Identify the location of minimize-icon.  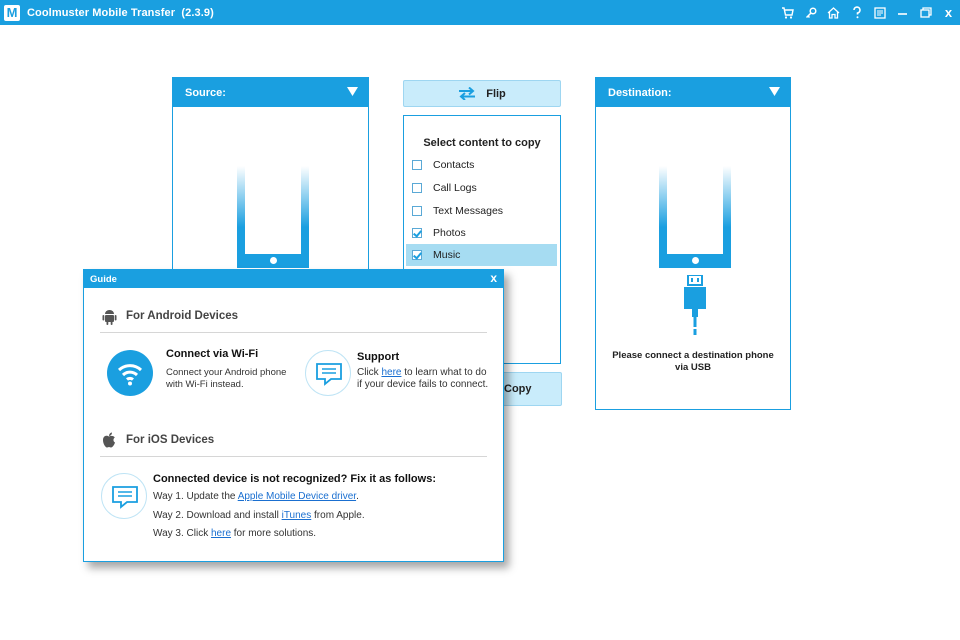
(902, 12).